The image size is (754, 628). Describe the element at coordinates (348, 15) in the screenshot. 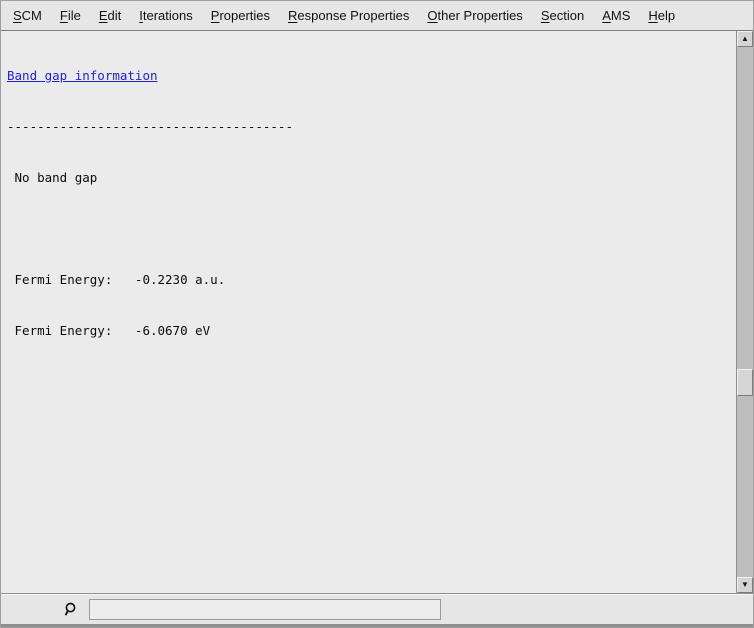

I see `menu-item-response-properties: Response Properties` at that location.